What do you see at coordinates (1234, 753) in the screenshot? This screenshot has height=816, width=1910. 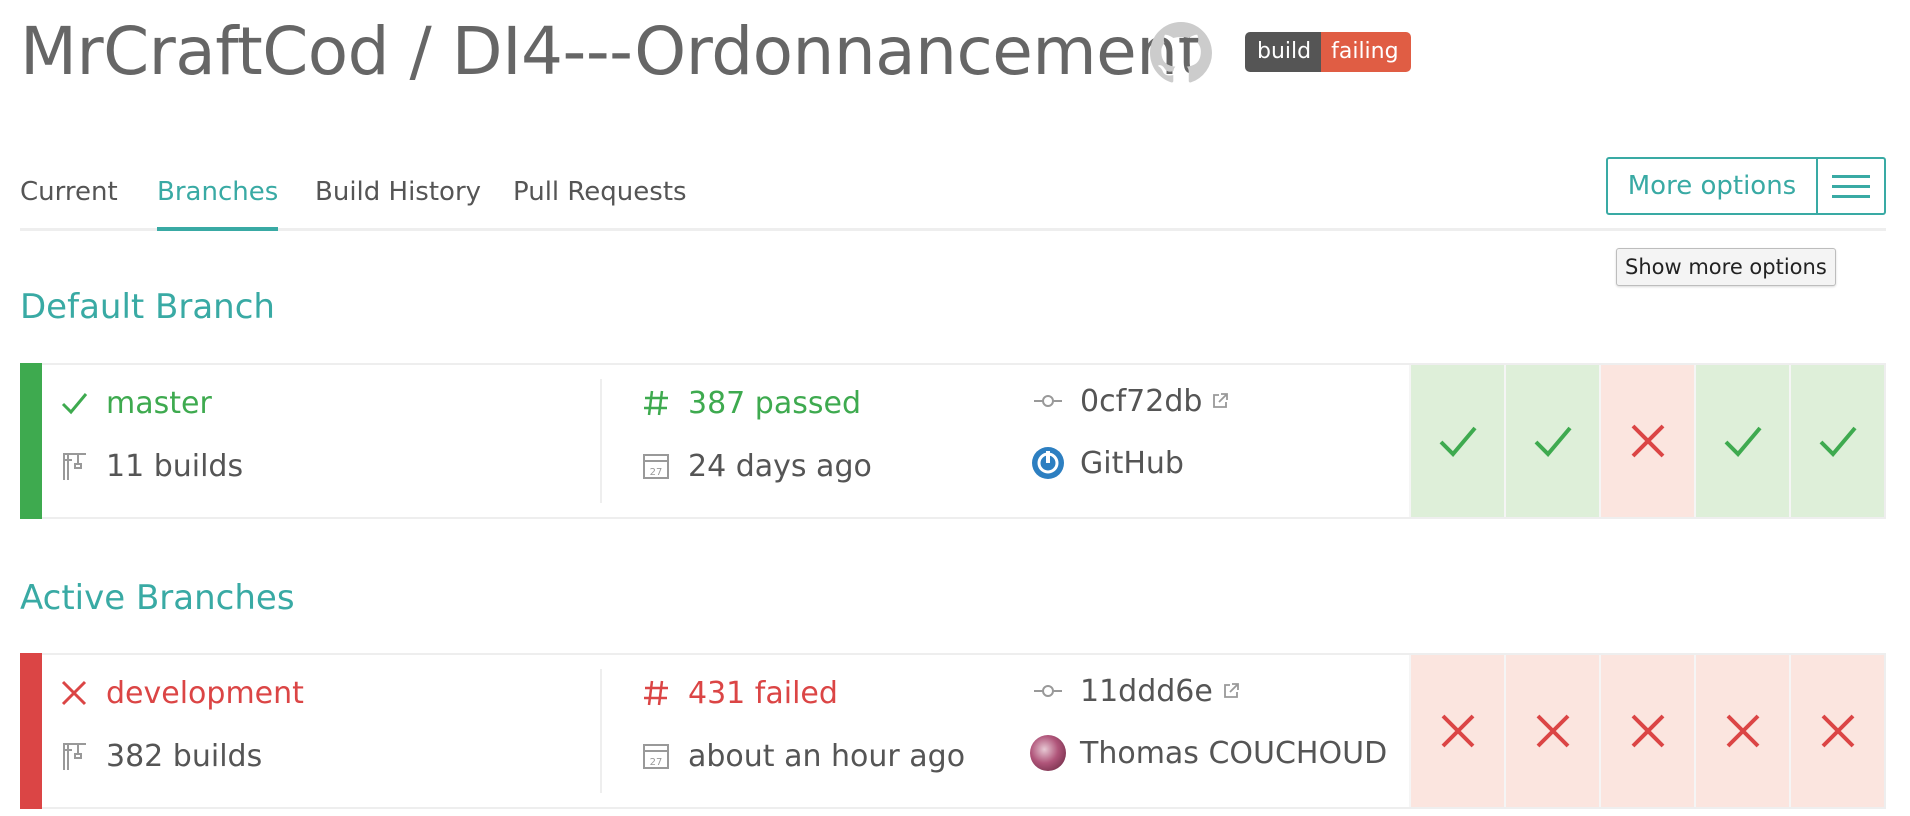 I see `commit-author: Thomas COUCHOUD` at bounding box center [1234, 753].